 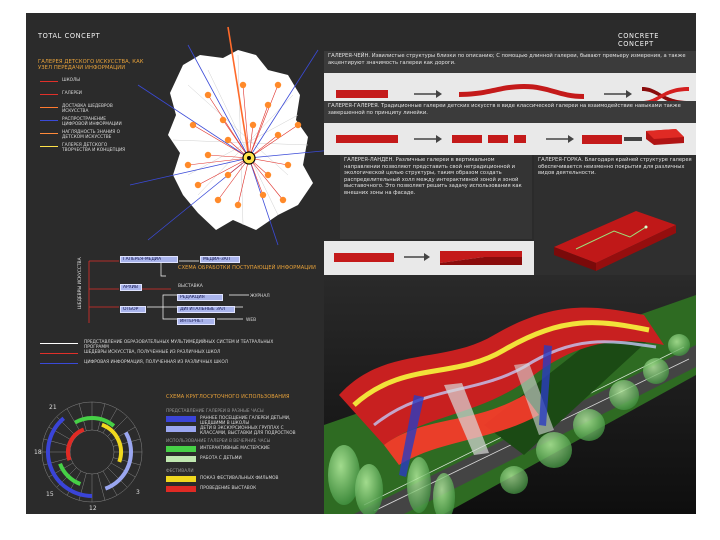 What do you see at coordinates (206, 309) in the screenshot?
I see `flow-box-digital-hall: ДИГИТАЛЬНЫЕ ЗАЛ` at bounding box center [206, 309].